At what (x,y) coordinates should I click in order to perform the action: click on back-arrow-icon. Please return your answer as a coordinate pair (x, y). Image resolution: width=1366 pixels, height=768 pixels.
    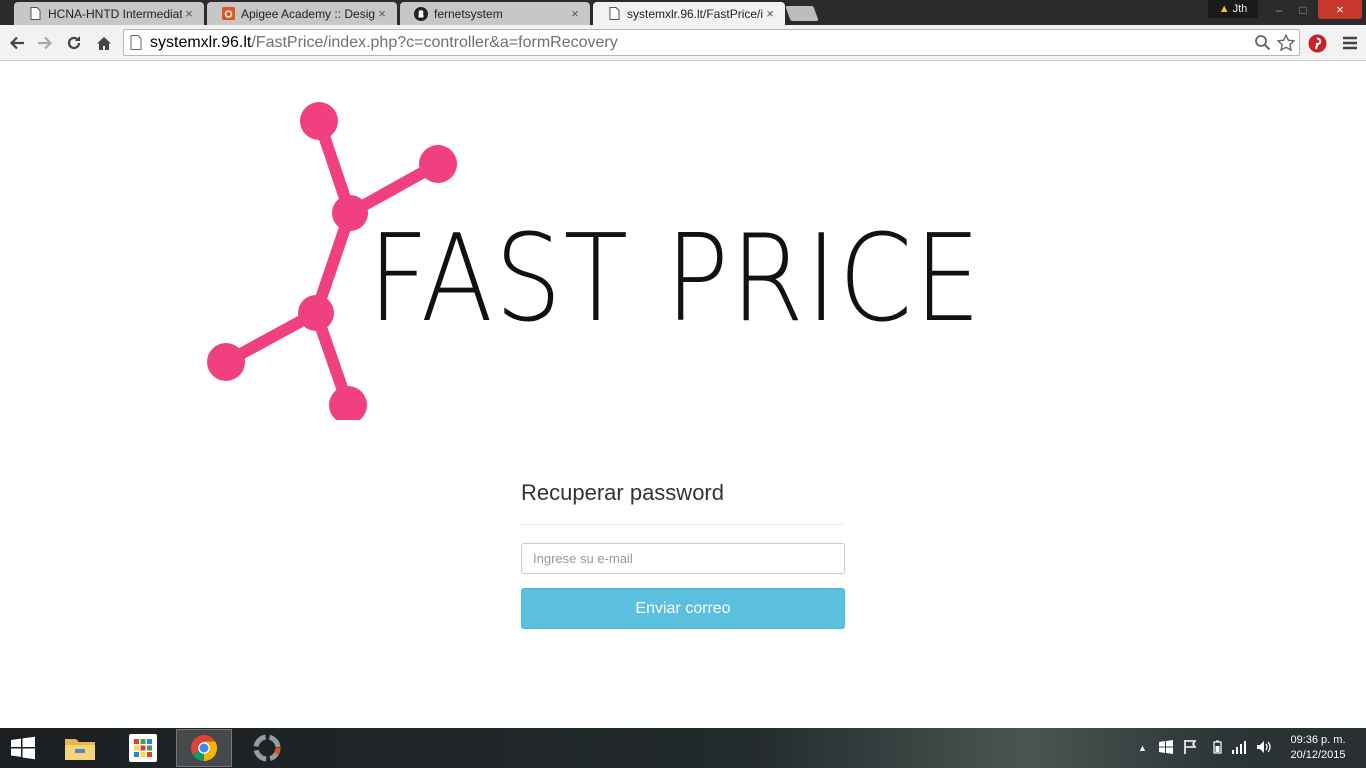
    Looking at the image, I should click on (16, 43).